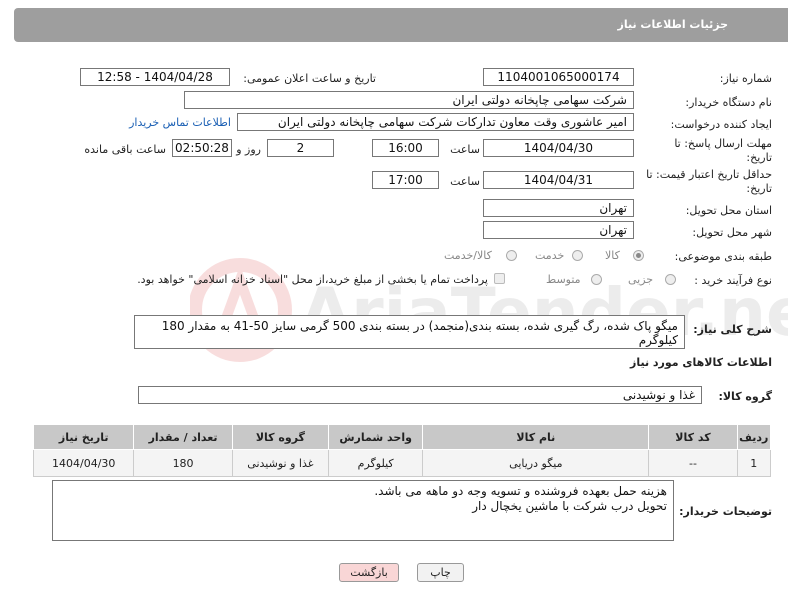 This screenshot has width=788, height=598. Describe the element at coordinates (180, 122) in the screenshot. I see `contact-info-link: اطلاعات تماس خریدار` at that location.